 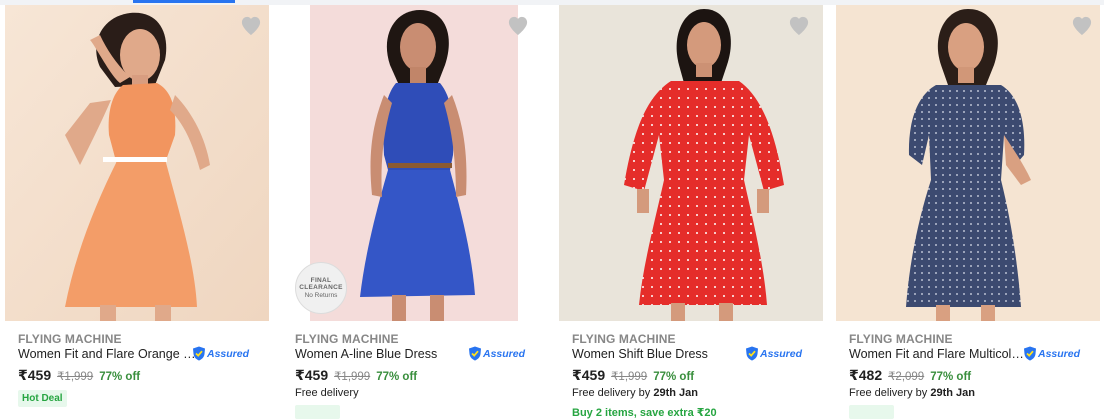 What do you see at coordinates (327, 393) in the screenshot?
I see `delivery-info: Free delivery` at bounding box center [327, 393].